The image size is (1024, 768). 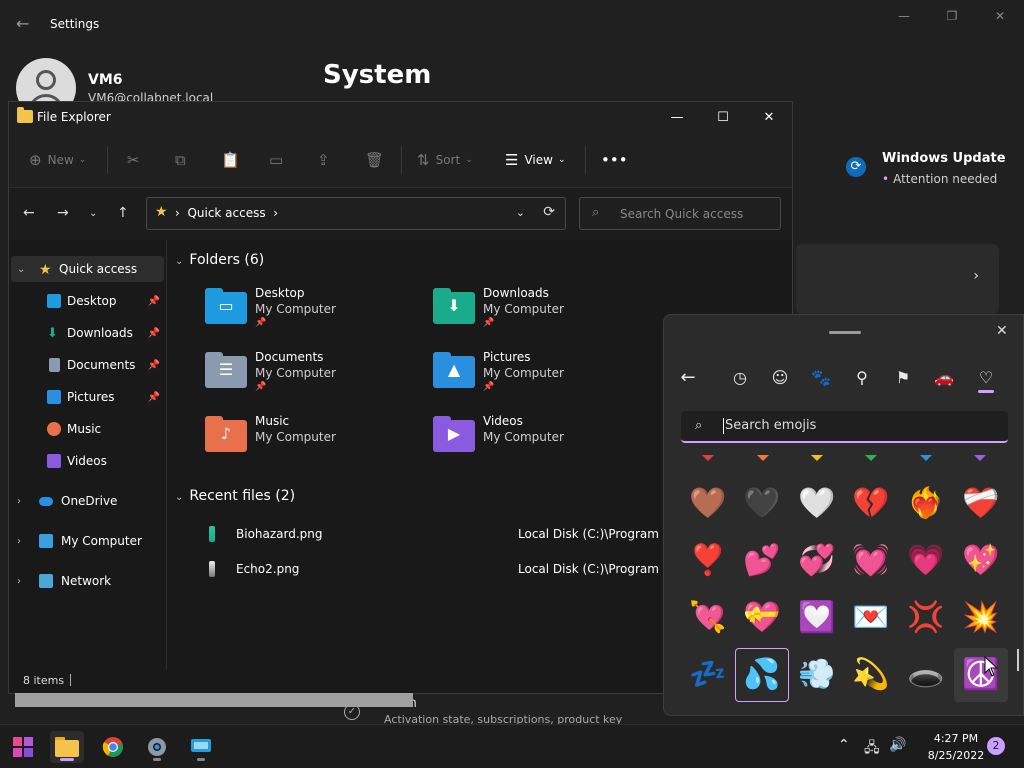 What do you see at coordinates (136, 160) in the screenshot?
I see `cut-icon: ✂` at bounding box center [136, 160].